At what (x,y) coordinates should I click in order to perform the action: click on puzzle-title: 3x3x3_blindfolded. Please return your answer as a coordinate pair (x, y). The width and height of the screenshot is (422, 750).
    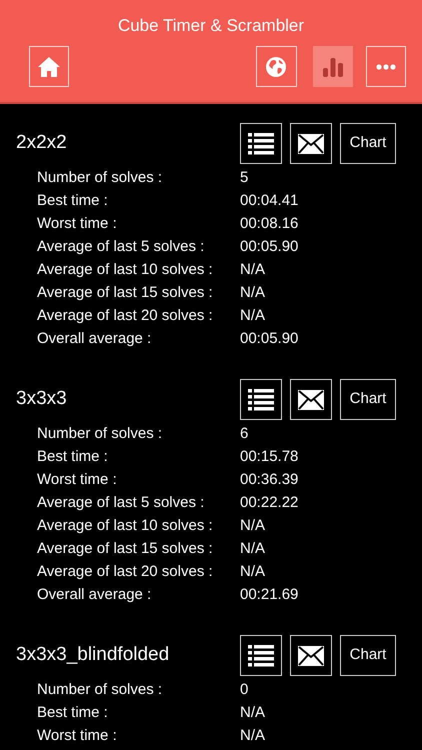
    Looking at the image, I should click on (93, 655).